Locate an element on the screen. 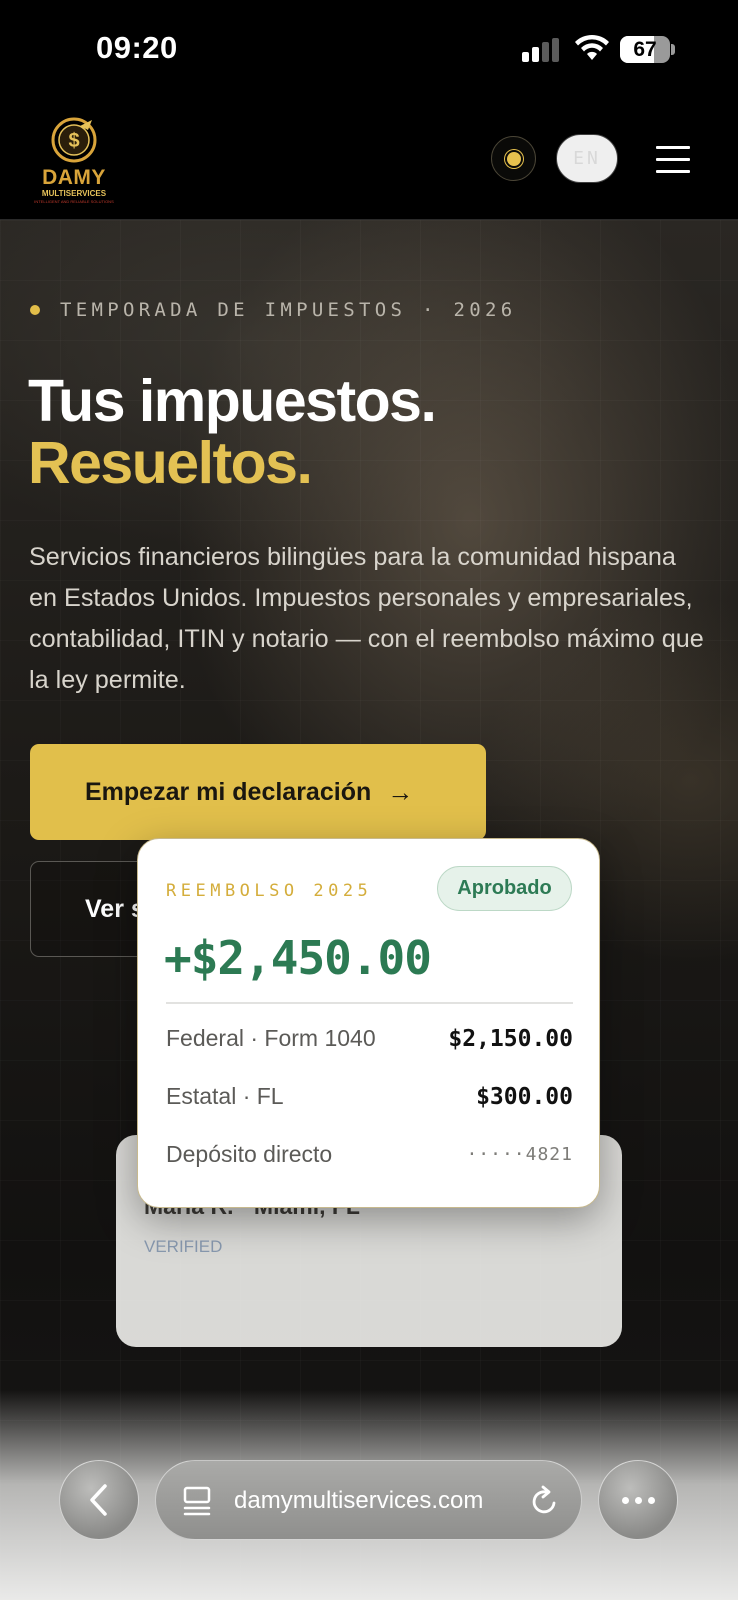 This screenshot has width=738, height=1600. logo-sub: MULTISERVICES is located at coordinates (74, 193).